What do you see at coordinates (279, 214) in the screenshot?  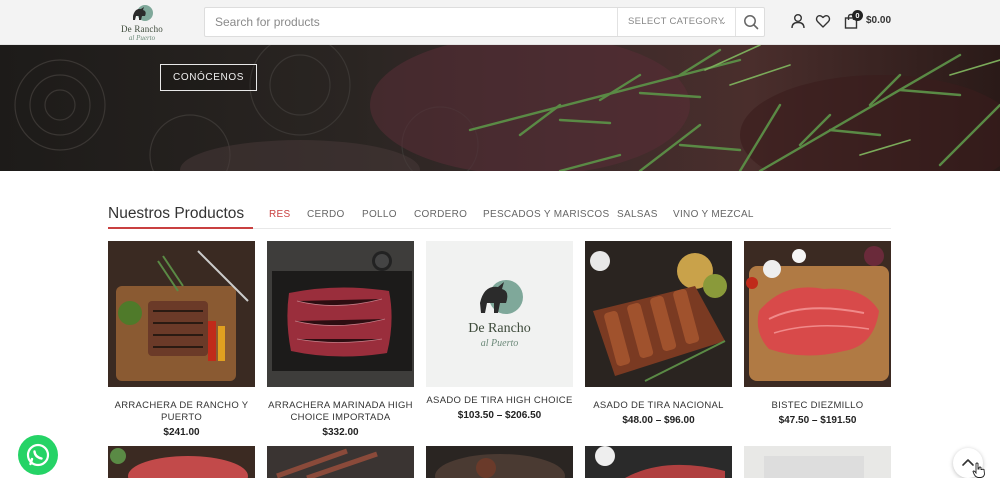 I see `tab-res: RES` at bounding box center [279, 214].